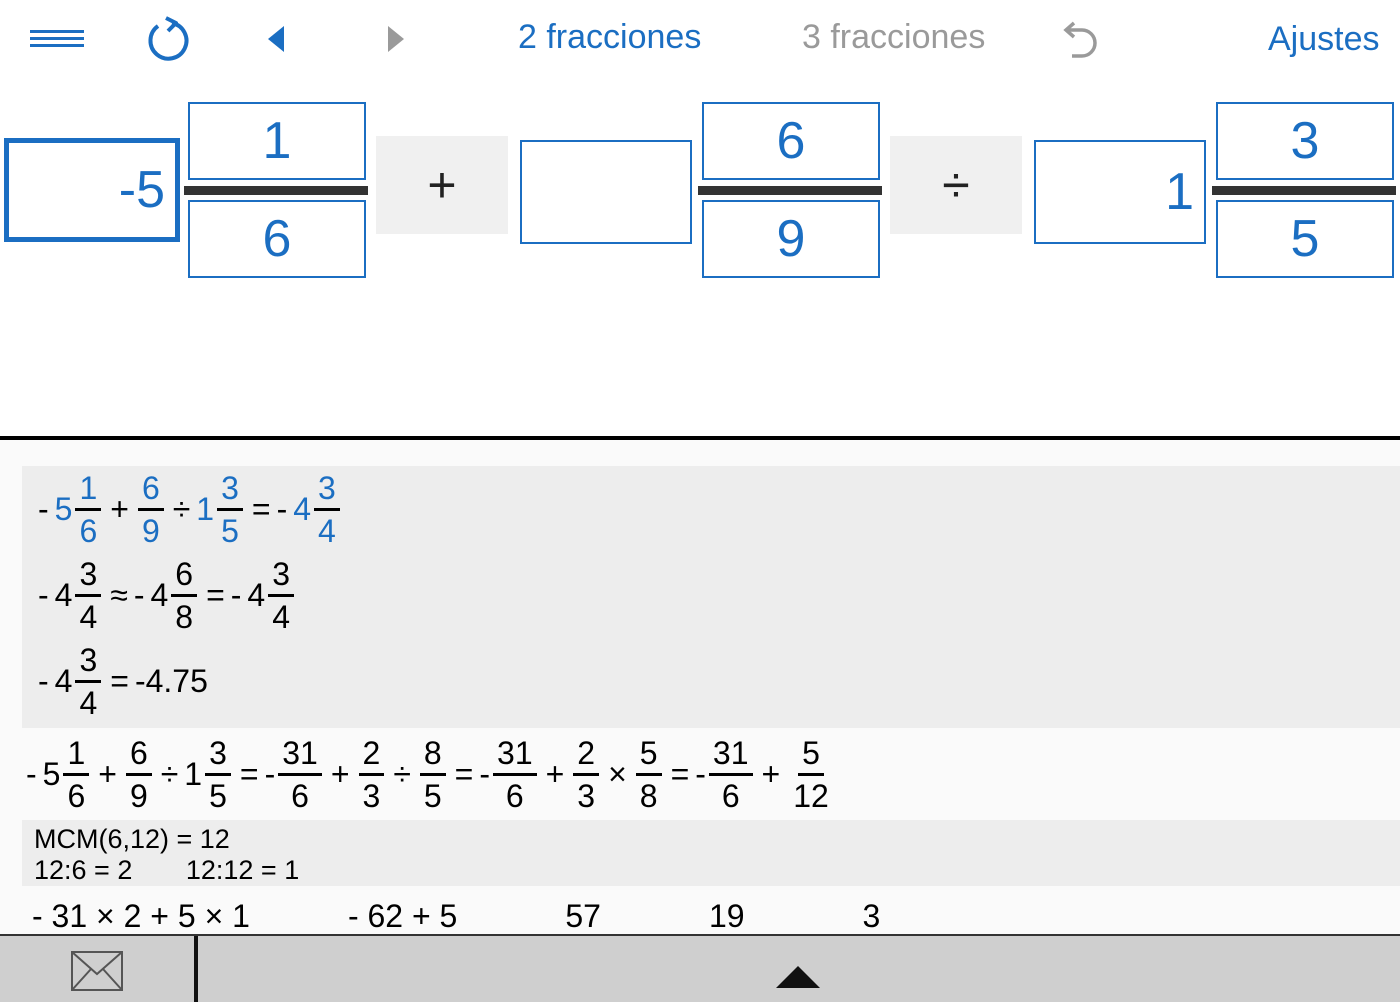  What do you see at coordinates (648, 795) in the screenshot?
I see `denominator: 8` at bounding box center [648, 795].